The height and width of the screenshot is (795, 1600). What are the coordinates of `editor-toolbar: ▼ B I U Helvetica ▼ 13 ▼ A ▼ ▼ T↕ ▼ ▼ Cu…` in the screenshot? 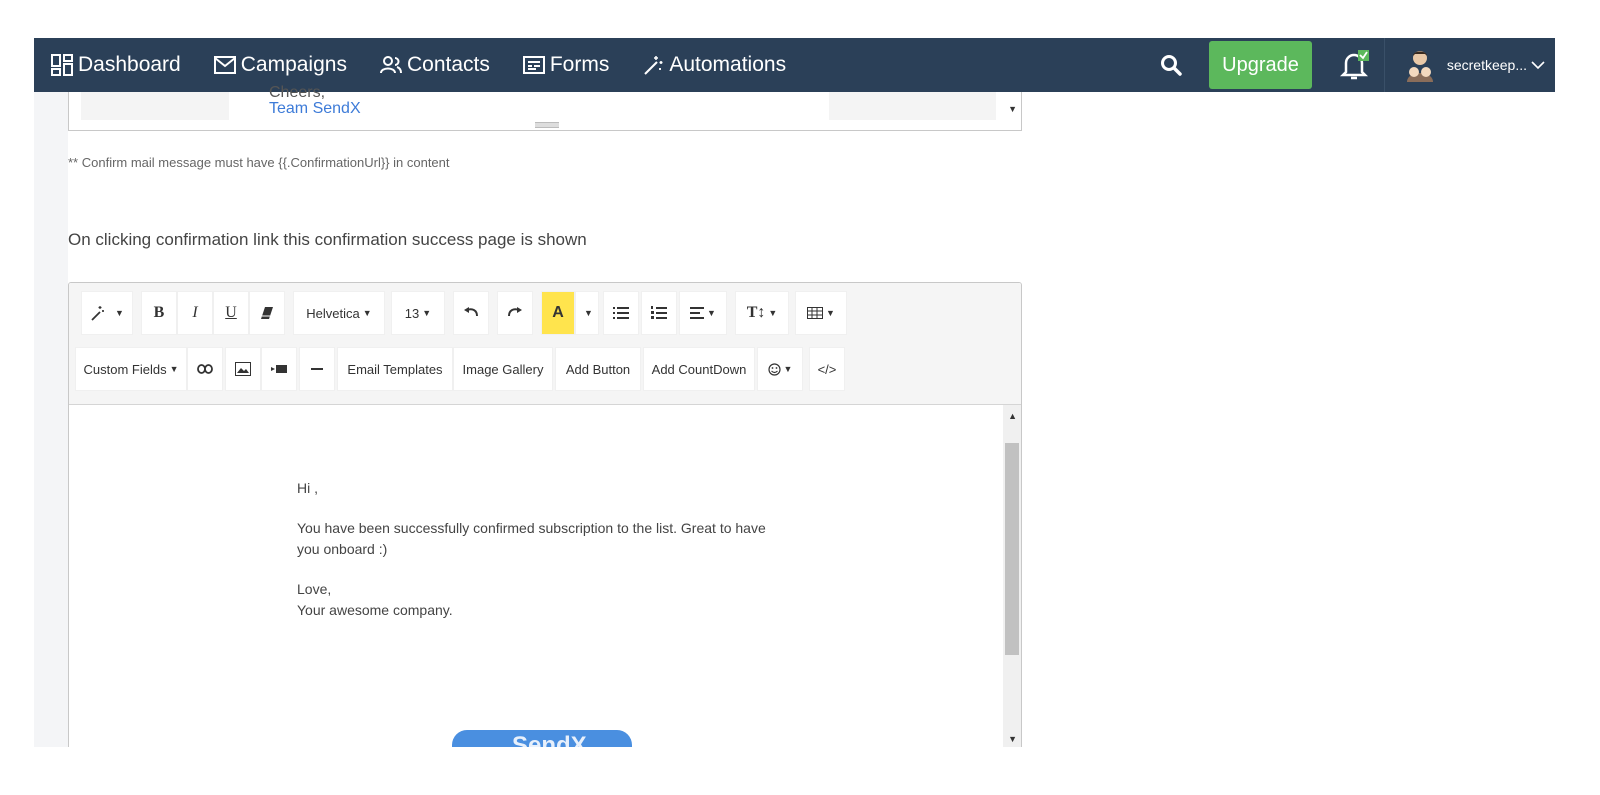 It's located at (545, 344).